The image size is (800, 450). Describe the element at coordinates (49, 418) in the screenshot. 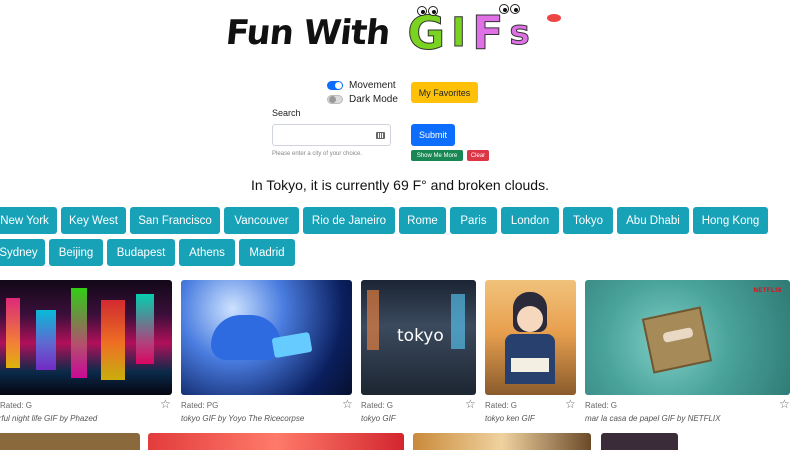

I see `gif-title: colorful night life GIF by Phazed` at that location.